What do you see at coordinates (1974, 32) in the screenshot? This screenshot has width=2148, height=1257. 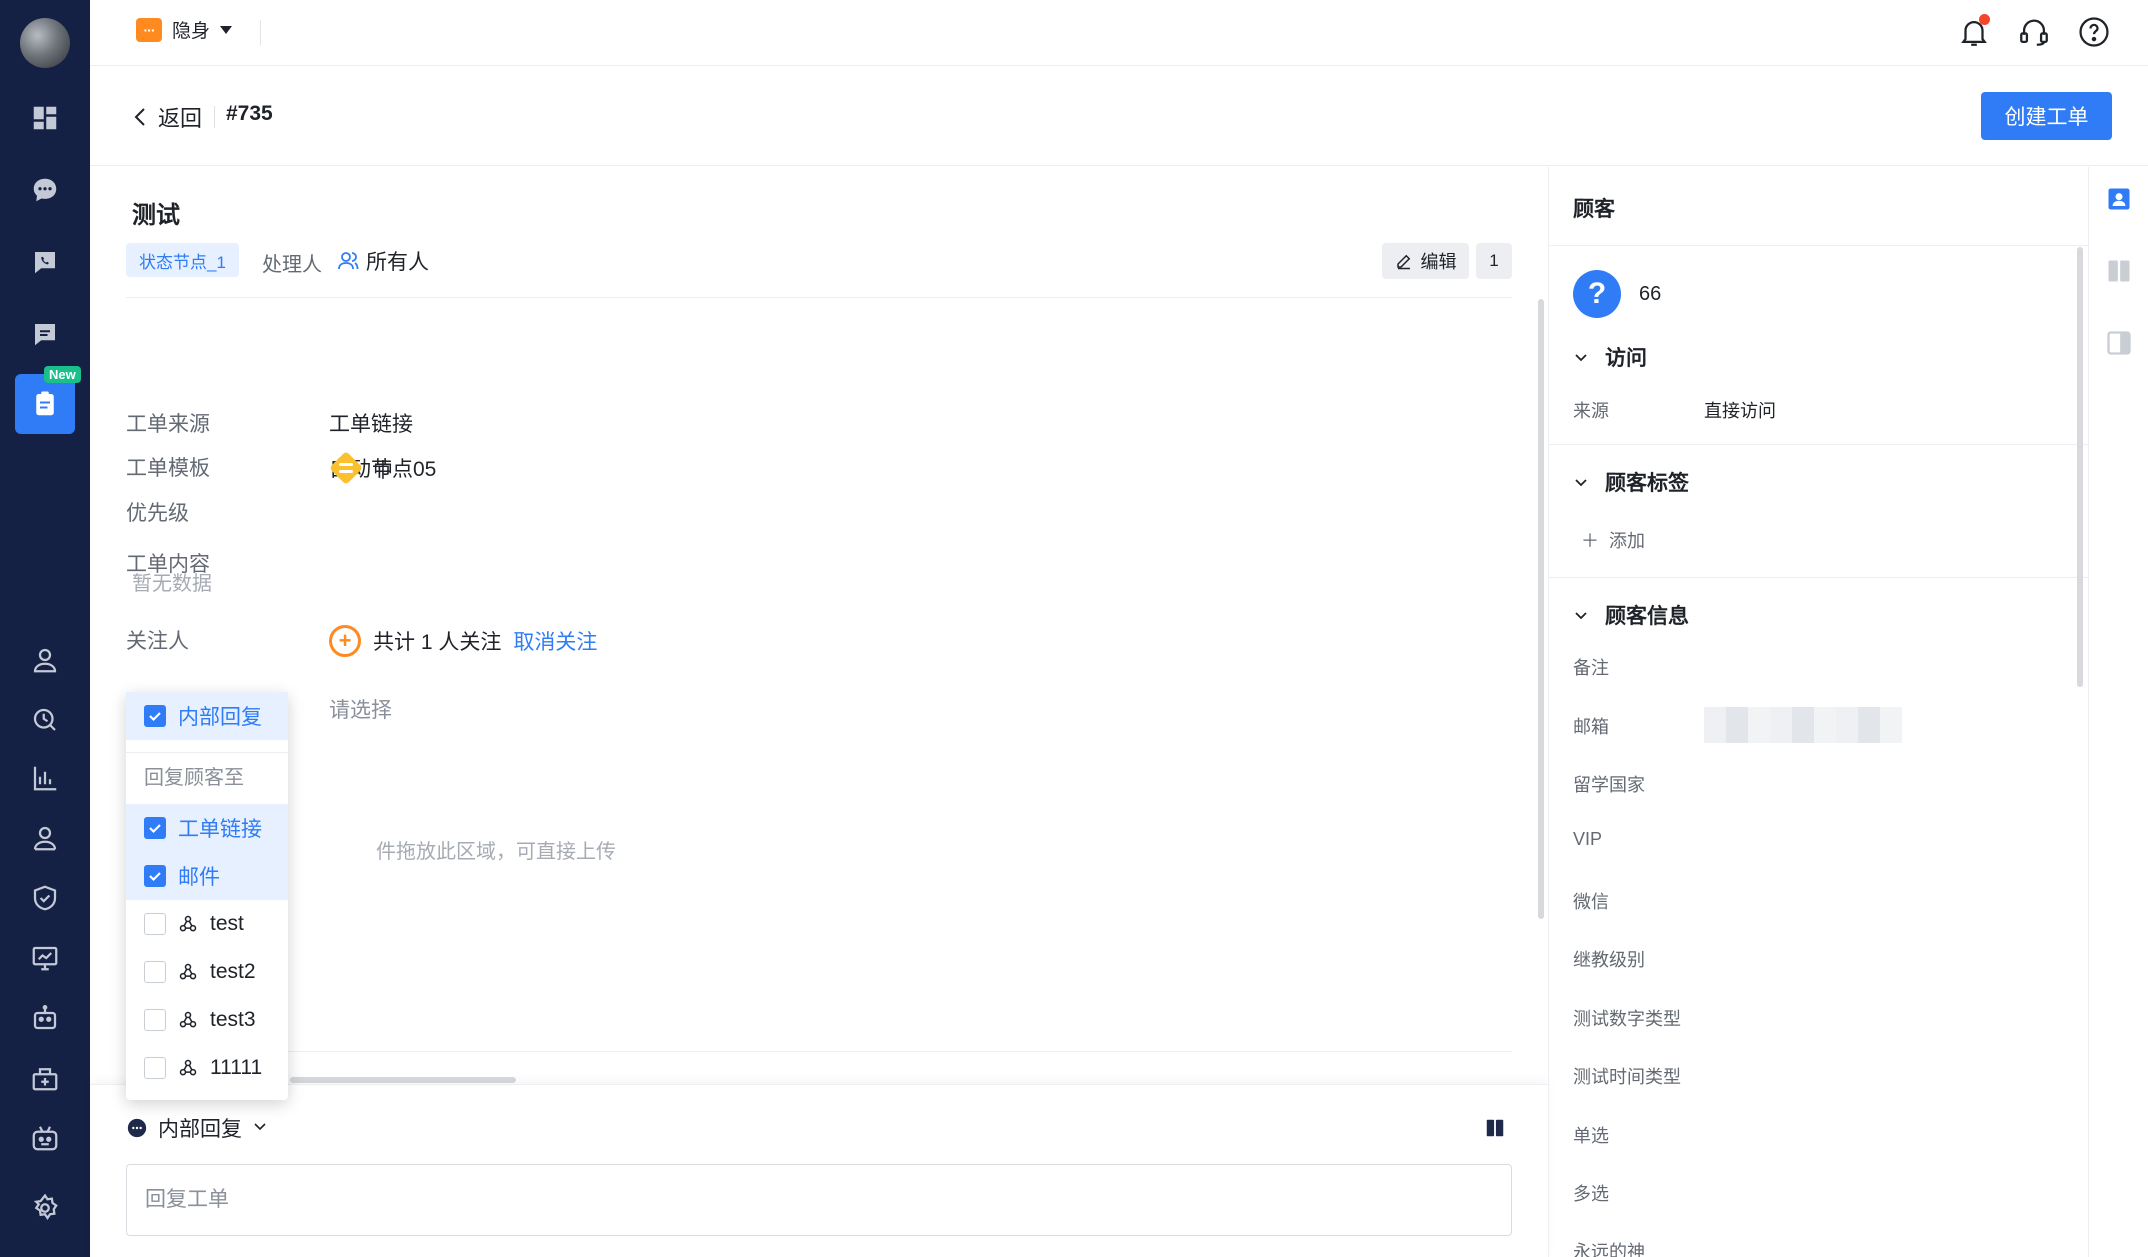 I see `bell-icon` at bounding box center [1974, 32].